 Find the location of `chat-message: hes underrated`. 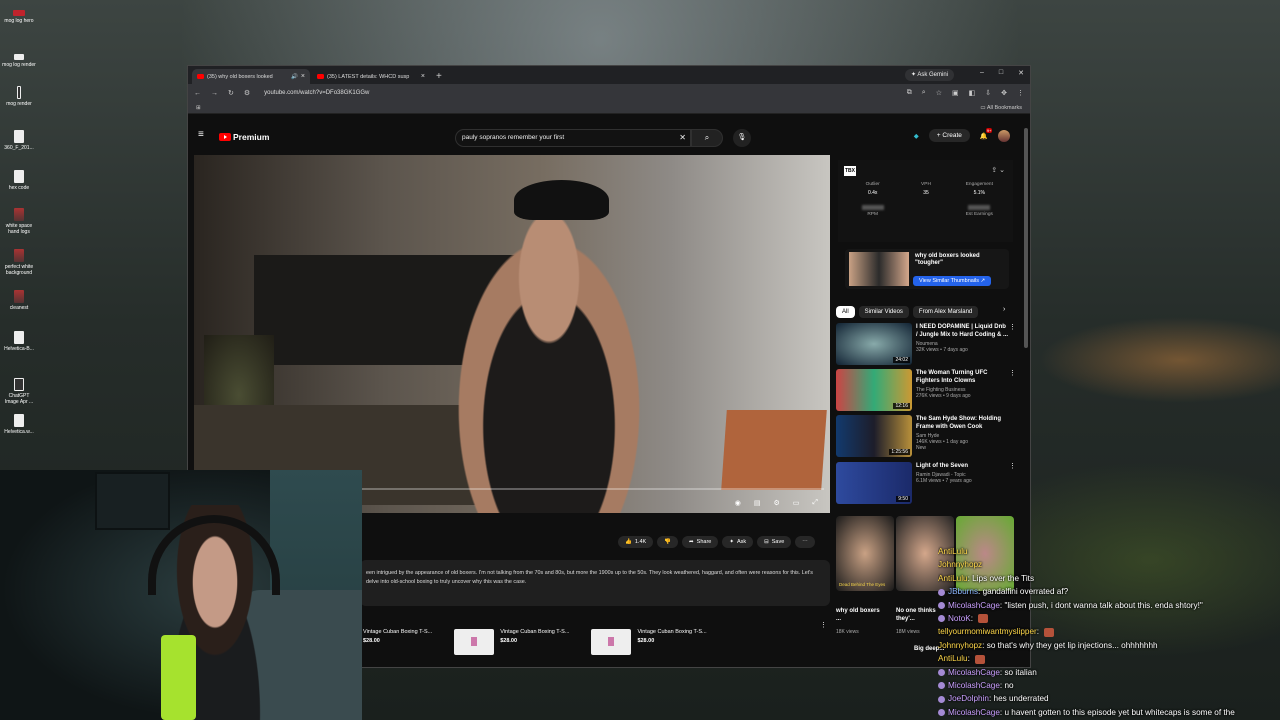

chat-message: hes underrated is located at coordinates (1021, 699).